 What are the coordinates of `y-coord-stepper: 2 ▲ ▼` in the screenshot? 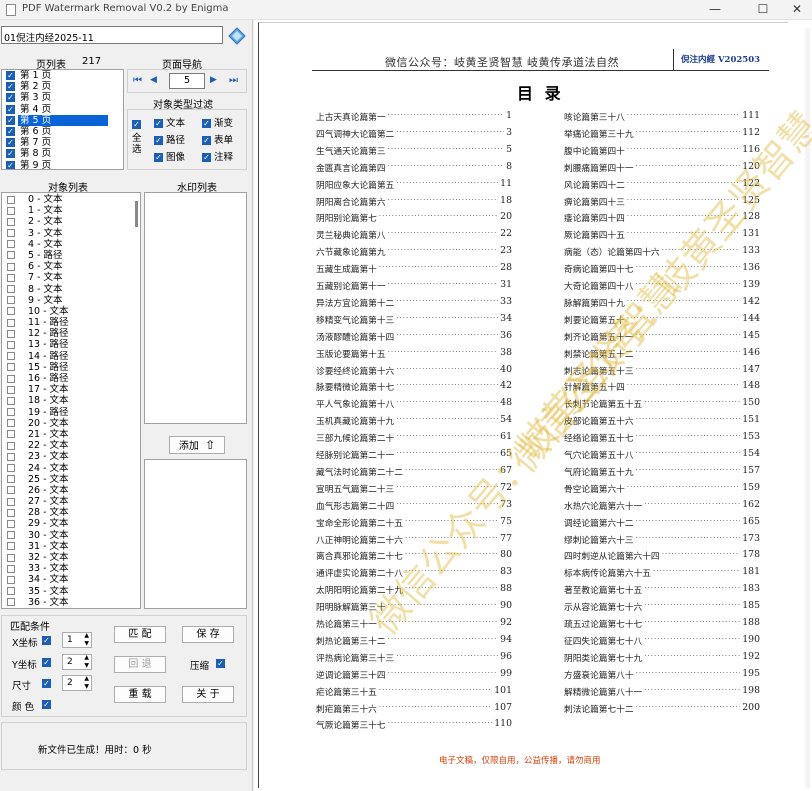 It's located at (77, 662).